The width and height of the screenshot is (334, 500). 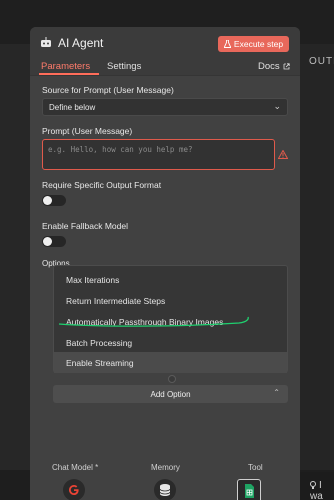 I want to click on robot-icon, so click(x=46, y=42).